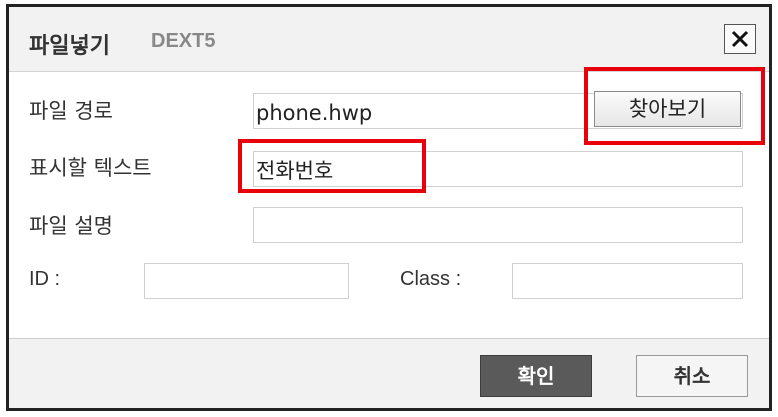 The width and height of the screenshot is (778, 417). Describe the element at coordinates (183, 41) in the screenshot. I see `dialog-brand: DEXT5` at that location.